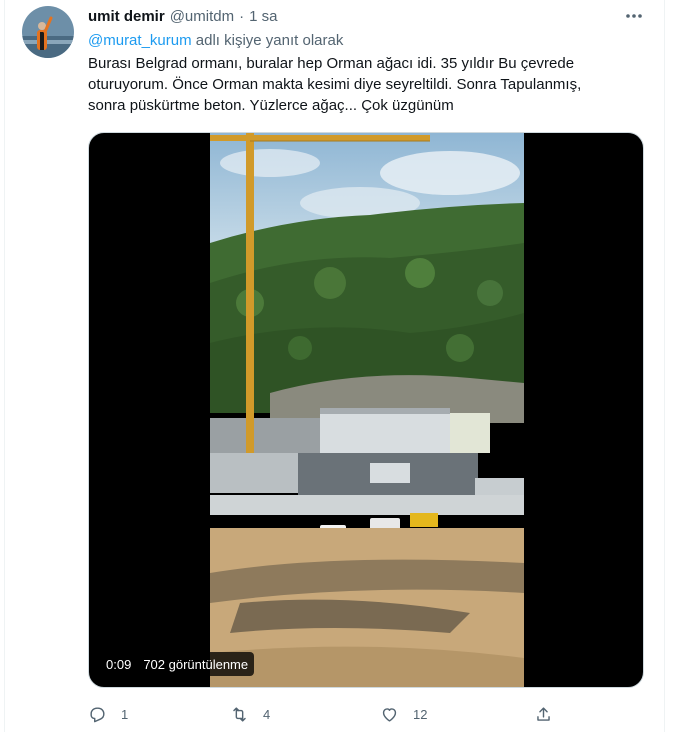 This screenshot has height=732, width=686. Describe the element at coordinates (140, 40) in the screenshot. I see `reply-mention-link: @murat_kurum` at that location.